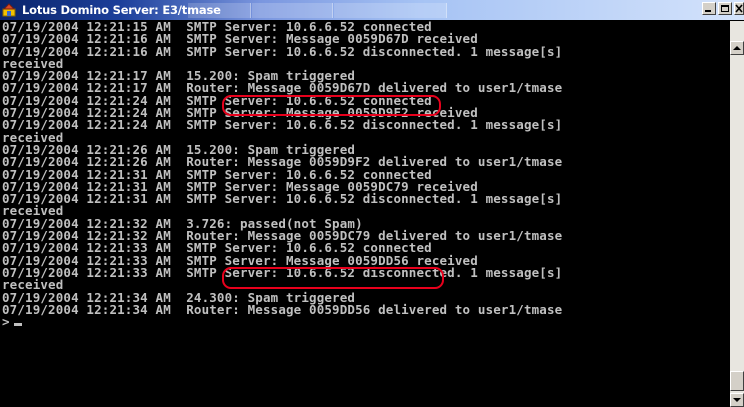  What do you see at coordinates (737, 48) in the screenshot?
I see `scroll-up-arrow-icon` at bounding box center [737, 48].